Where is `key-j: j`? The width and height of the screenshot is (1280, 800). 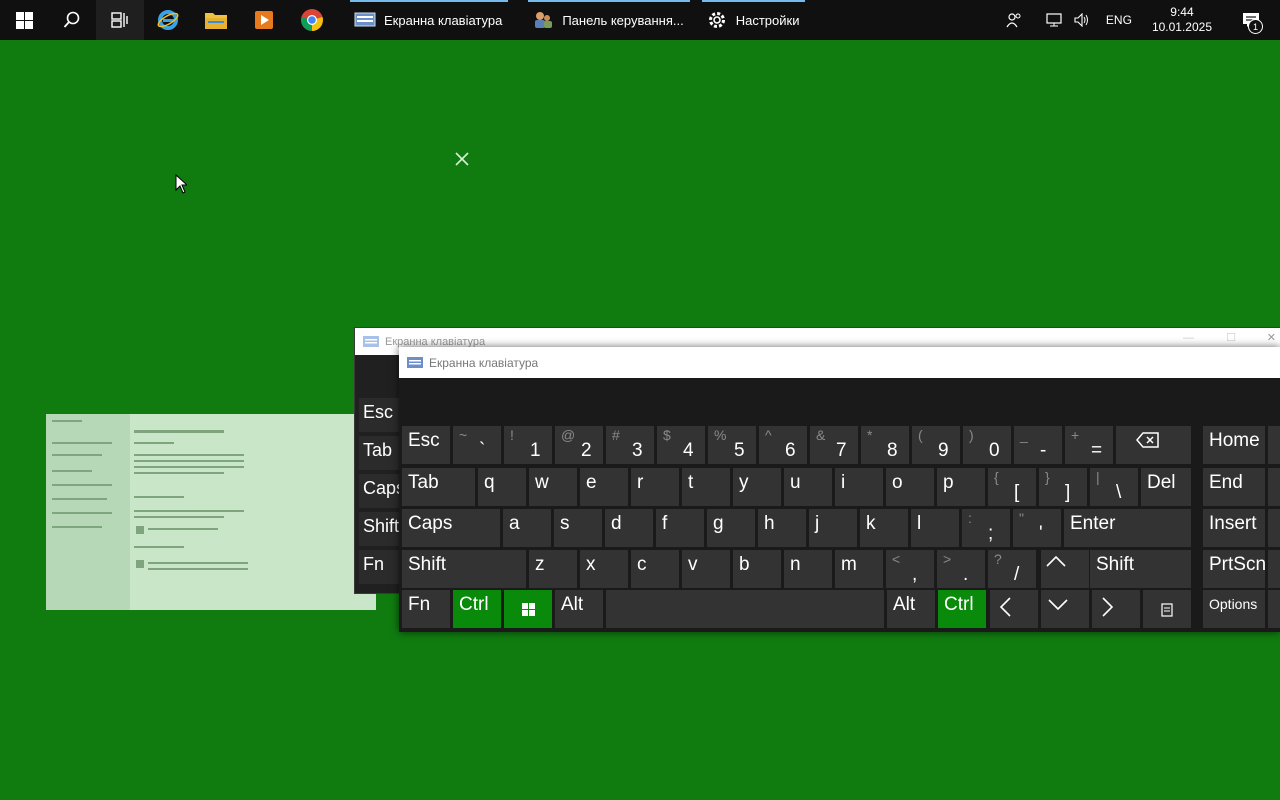
key-j: j is located at coordinates (833, 528).